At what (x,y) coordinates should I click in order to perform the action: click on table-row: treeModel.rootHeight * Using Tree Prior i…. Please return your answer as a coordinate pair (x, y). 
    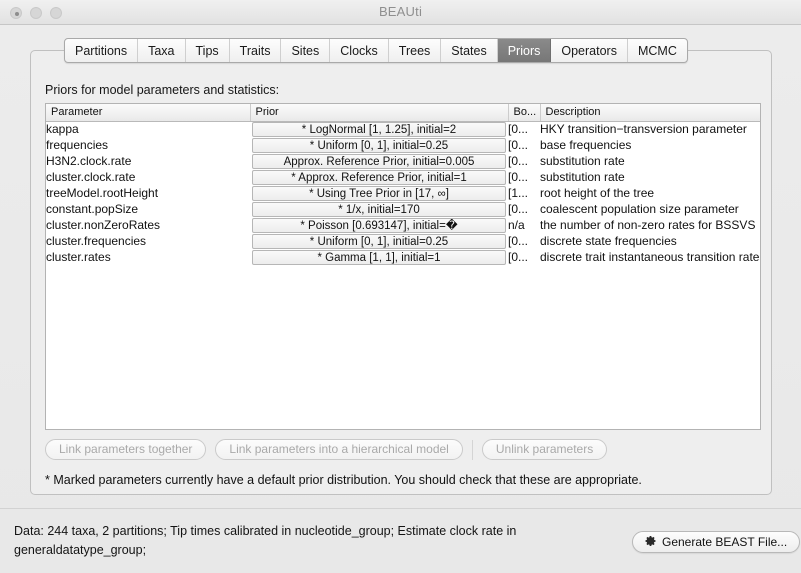
    Looking at the image, I should click on (403, 193).